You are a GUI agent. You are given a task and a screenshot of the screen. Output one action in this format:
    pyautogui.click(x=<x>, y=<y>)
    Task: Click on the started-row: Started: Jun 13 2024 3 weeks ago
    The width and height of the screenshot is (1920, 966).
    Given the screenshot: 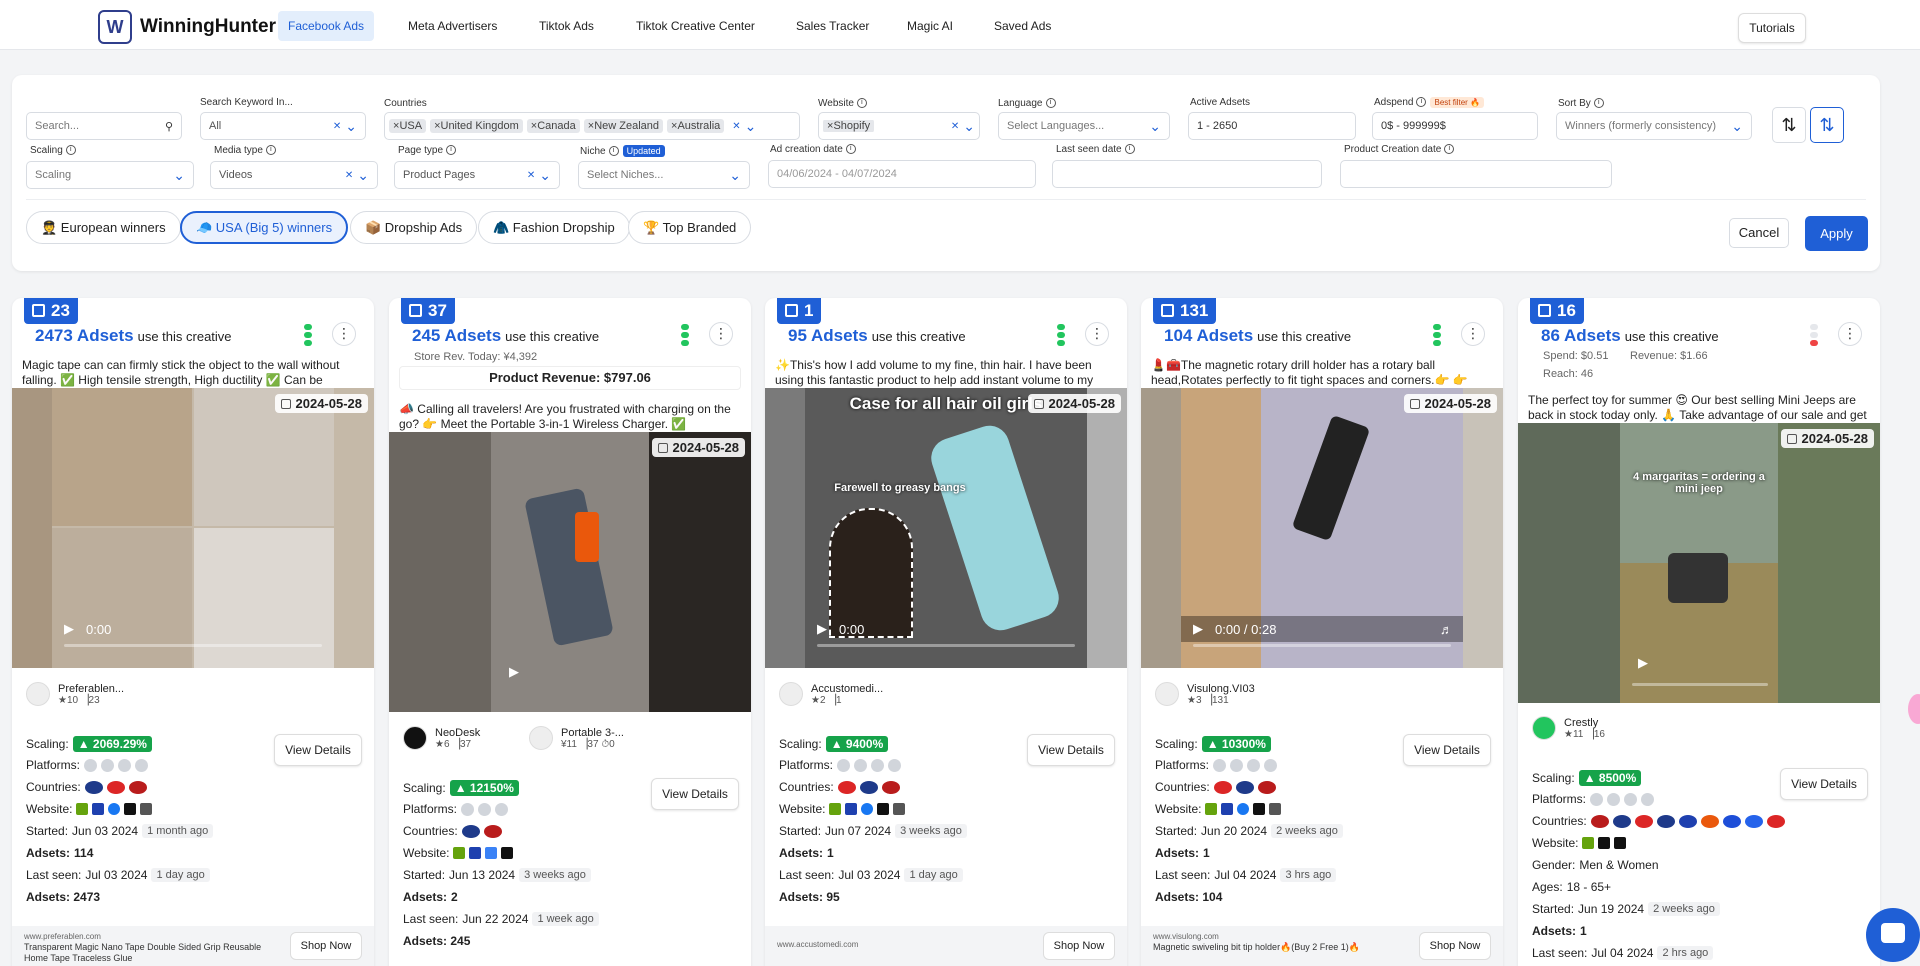 What is the action you would take?
    pyautogui.click(x=497, y=875)
    